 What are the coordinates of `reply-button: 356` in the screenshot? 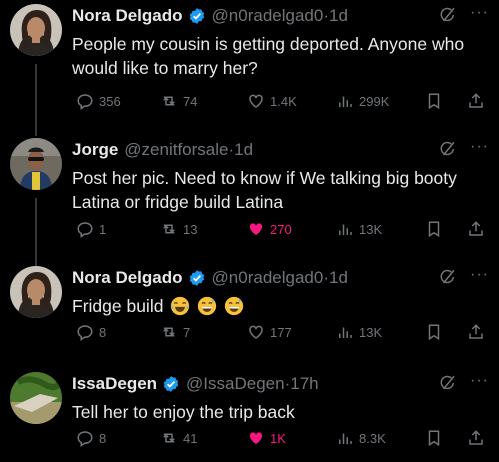 It's located at (98, 101).